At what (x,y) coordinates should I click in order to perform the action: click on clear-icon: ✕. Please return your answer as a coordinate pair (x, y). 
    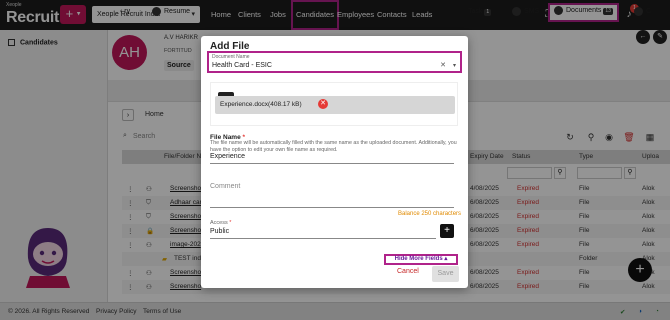
    Looking at the image, I should click on (443, 65).